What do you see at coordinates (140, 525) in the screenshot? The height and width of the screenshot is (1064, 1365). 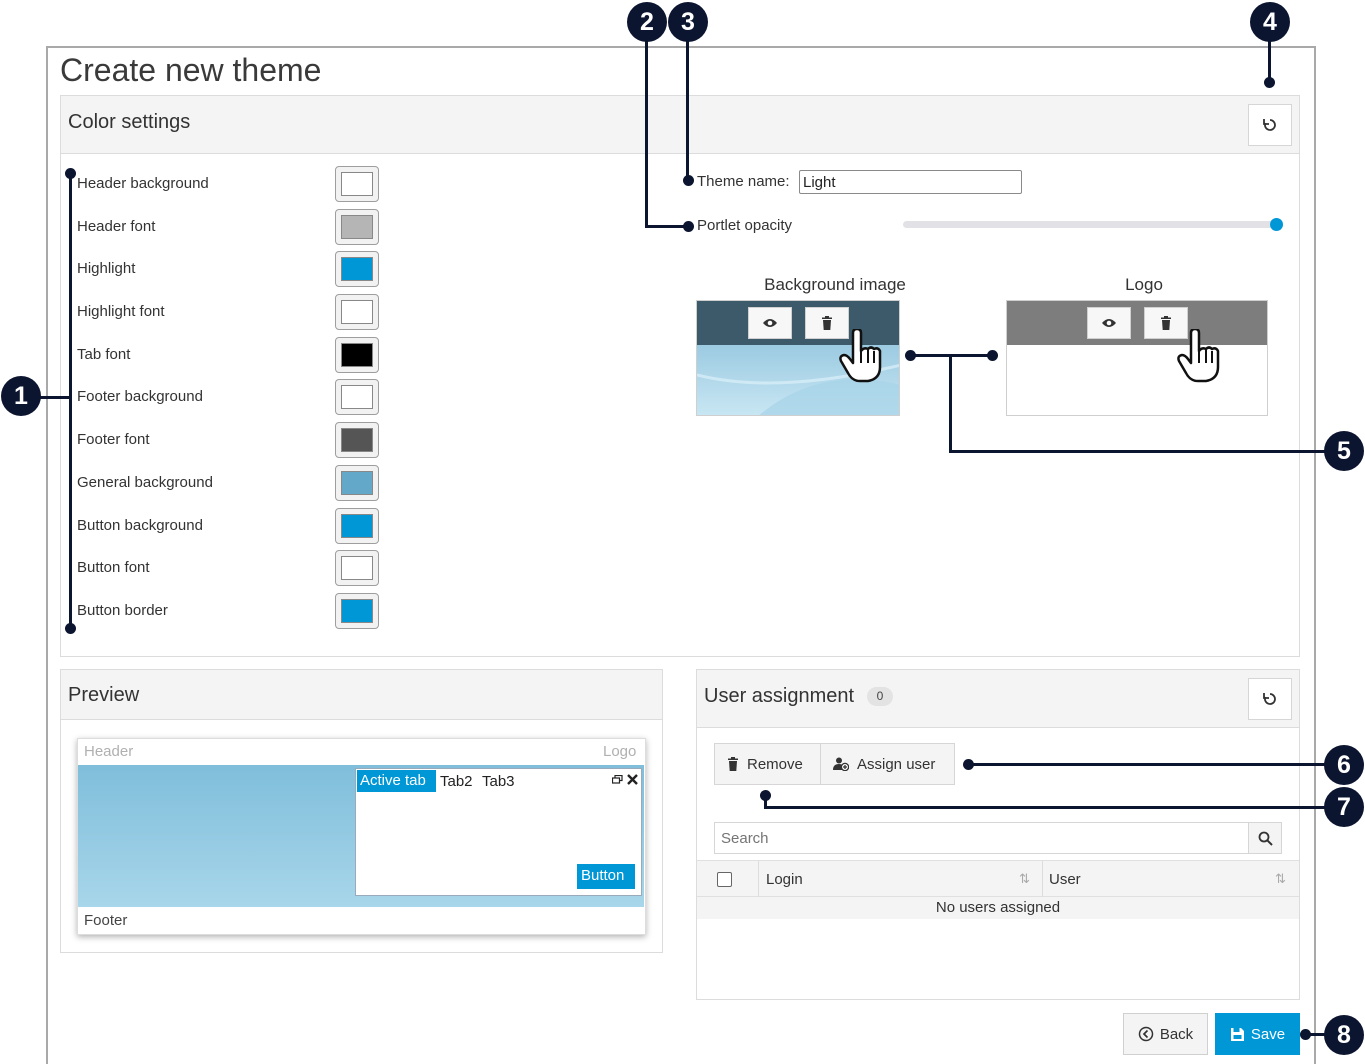 I see `color-setting-label: Button background` at bounding box center [140, 525].